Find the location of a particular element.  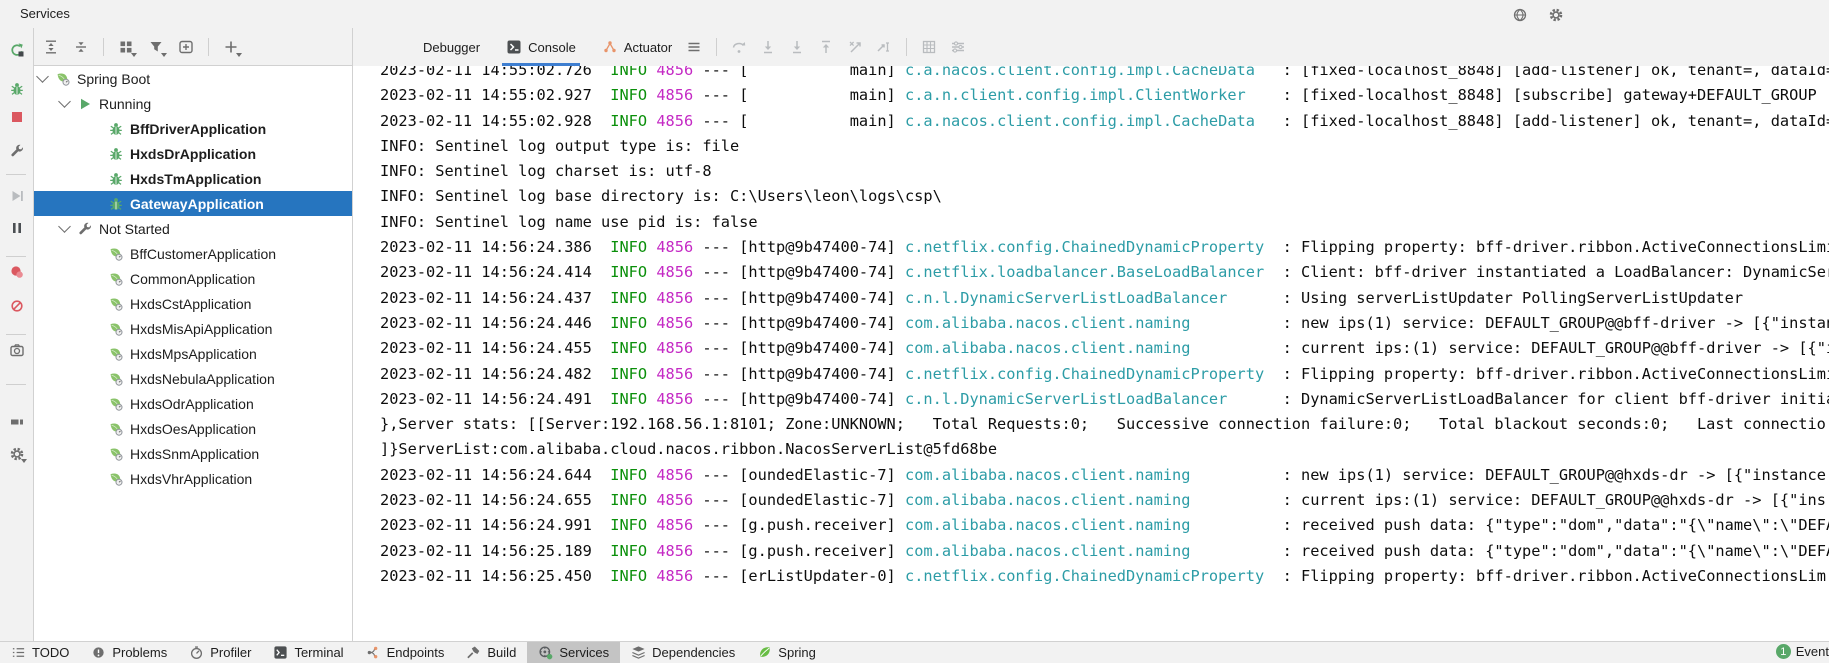

tree-item-label: HxdsOdrApplication is located at coordinates (192, 403).